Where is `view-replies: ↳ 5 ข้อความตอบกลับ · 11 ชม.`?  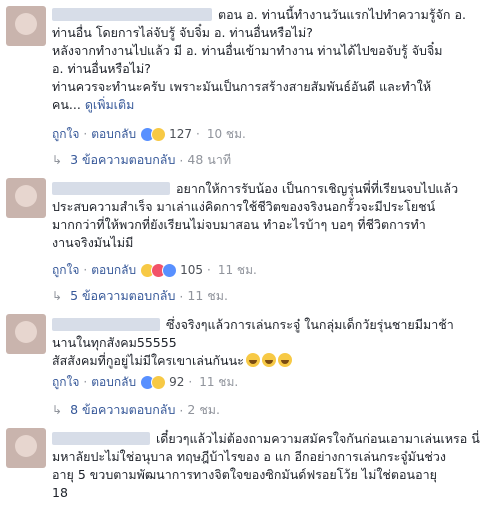 view-replies: ↳ 5 ข้อความตอบกลับ · 11 ชม. is located at coordinates (140, 296).